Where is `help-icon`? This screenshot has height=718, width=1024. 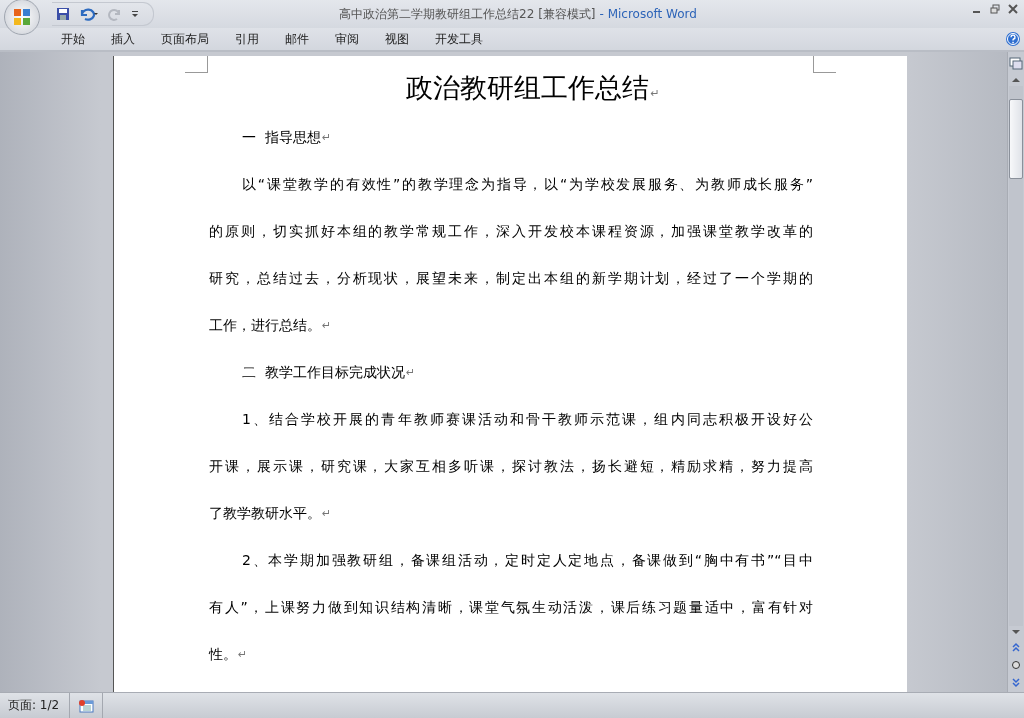 help-icon is located at coordinates (1013, 39).